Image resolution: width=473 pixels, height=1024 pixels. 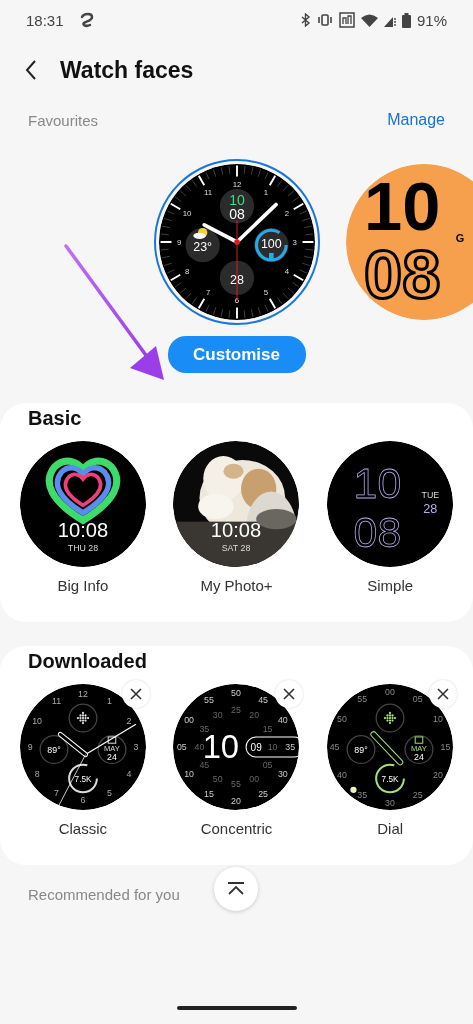 I want to click on section-title: Downloaded, so click(x=87, y=661).